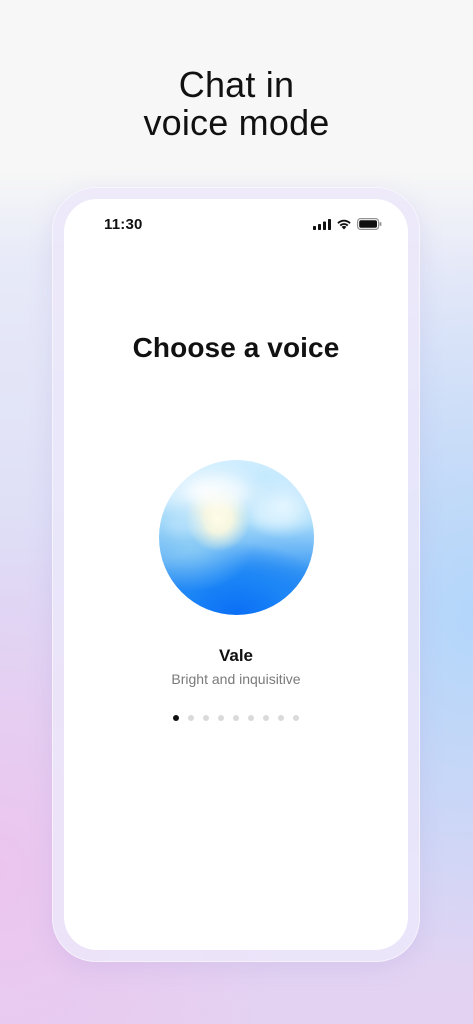  Describe the element at coordinates (236, 537) in the screenshot. I see `voice-orb` at that location.